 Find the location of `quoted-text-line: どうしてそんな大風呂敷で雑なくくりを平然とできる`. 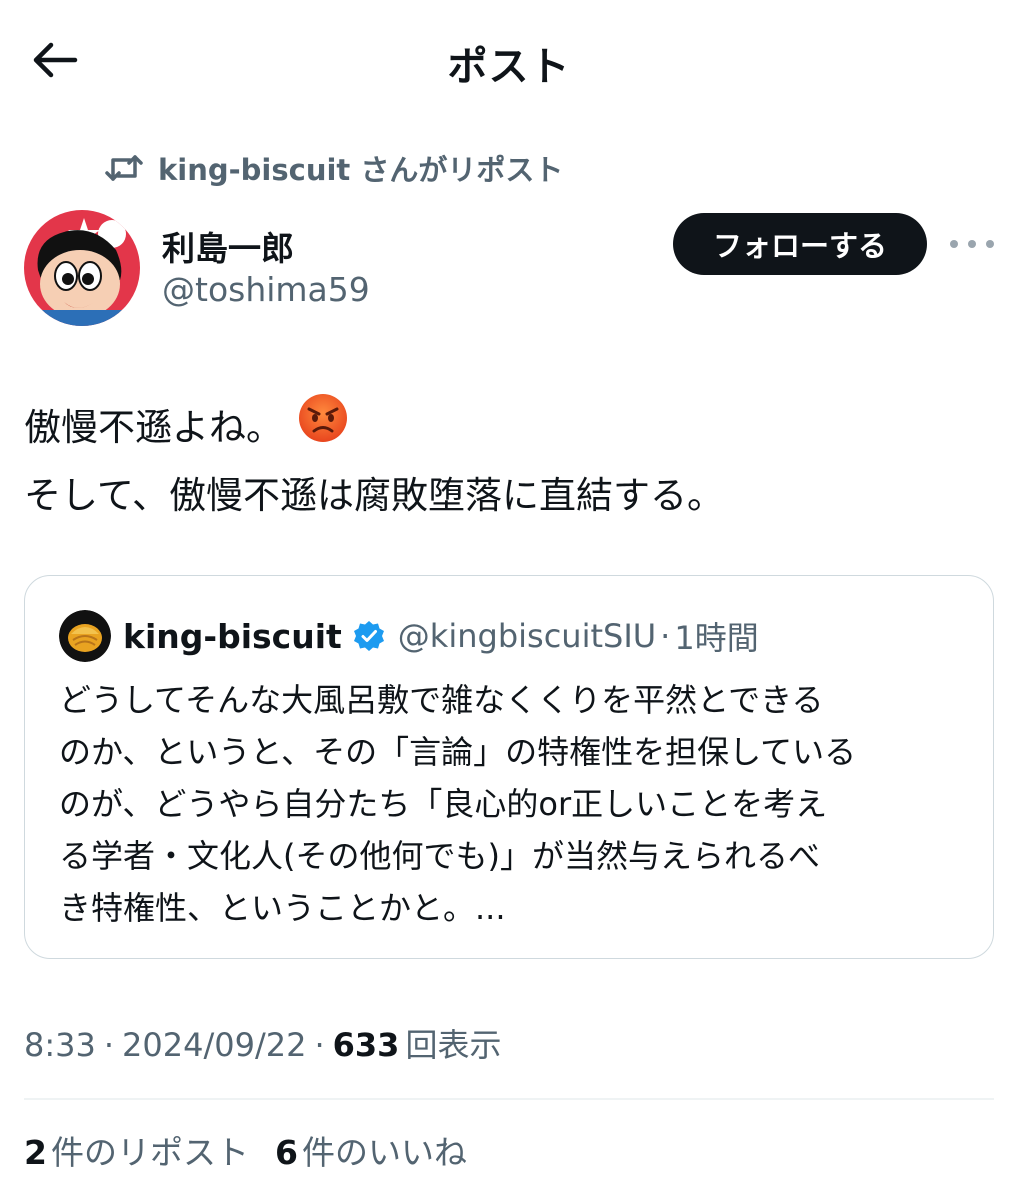

quoted-text-line: どうしてそんな大風呂敷で雑なくくりを平然とできる is located at coordinates (441, 700).